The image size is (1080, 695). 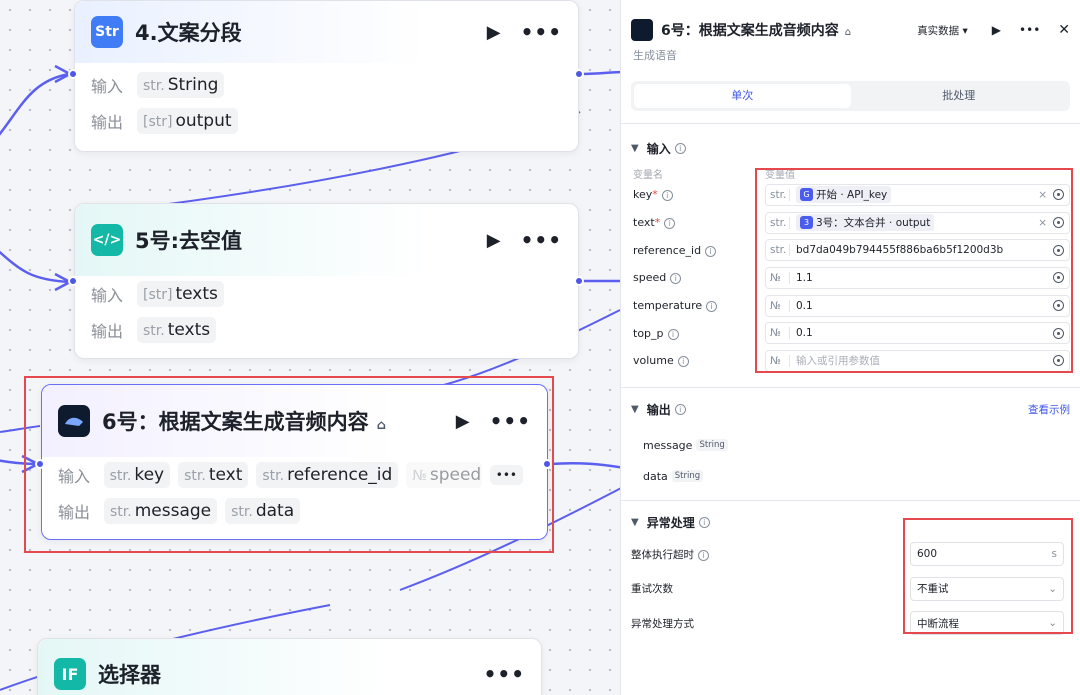 I want to click on node-title: 选择器, so click(x=129, y=675).